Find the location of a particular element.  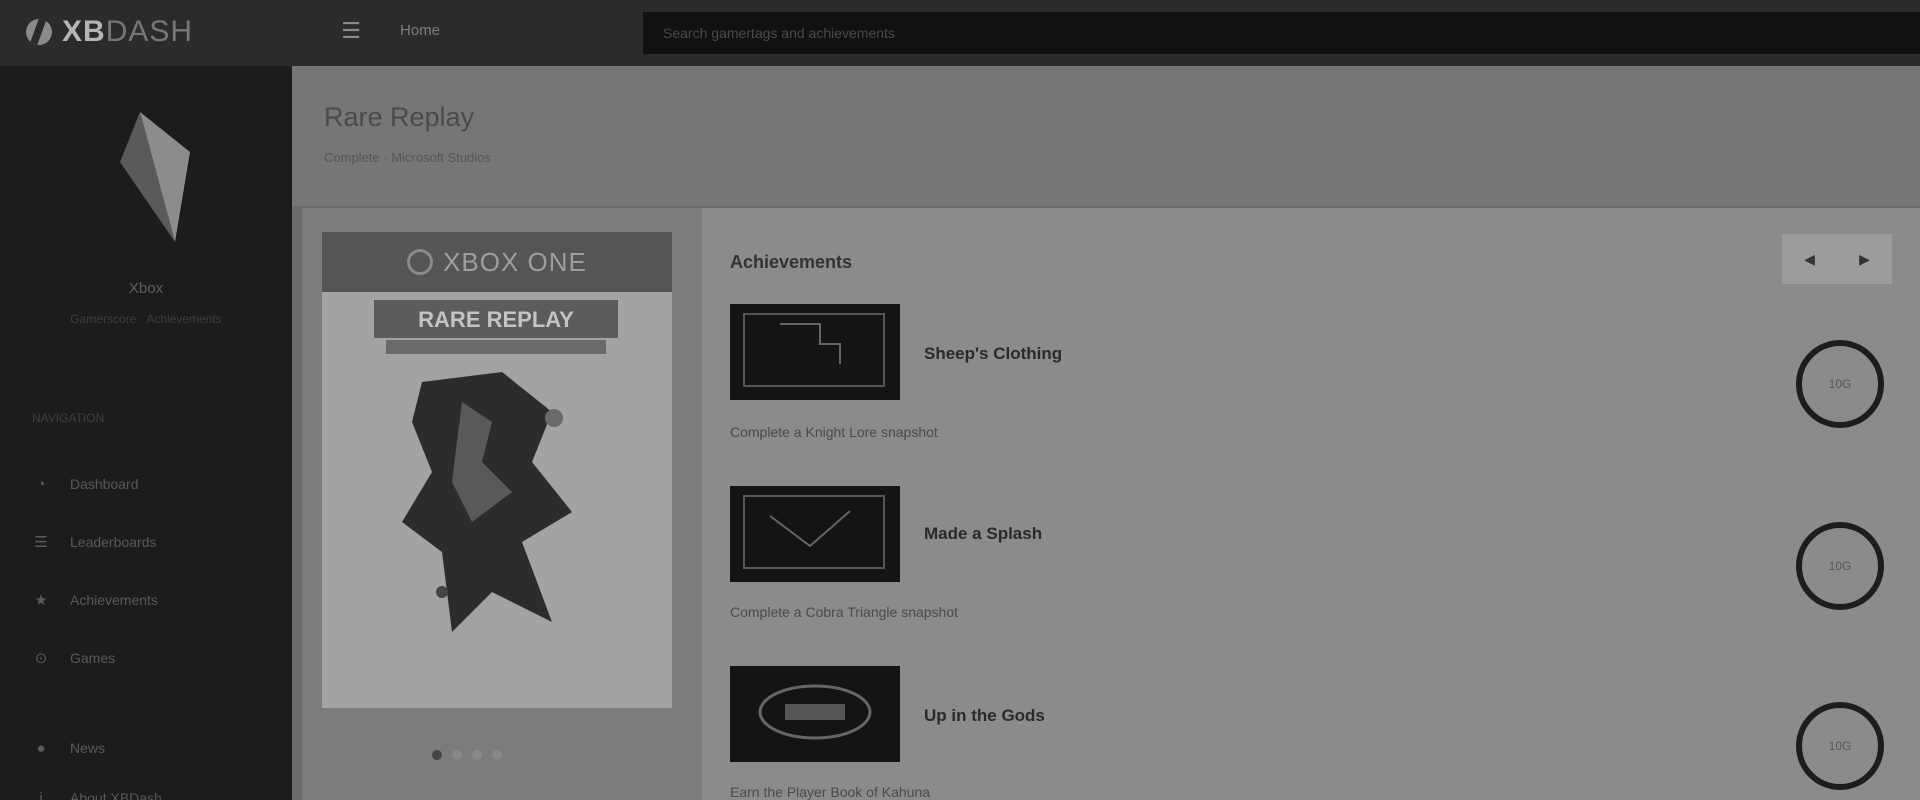

search-input is located at coordinates (1281, 33).